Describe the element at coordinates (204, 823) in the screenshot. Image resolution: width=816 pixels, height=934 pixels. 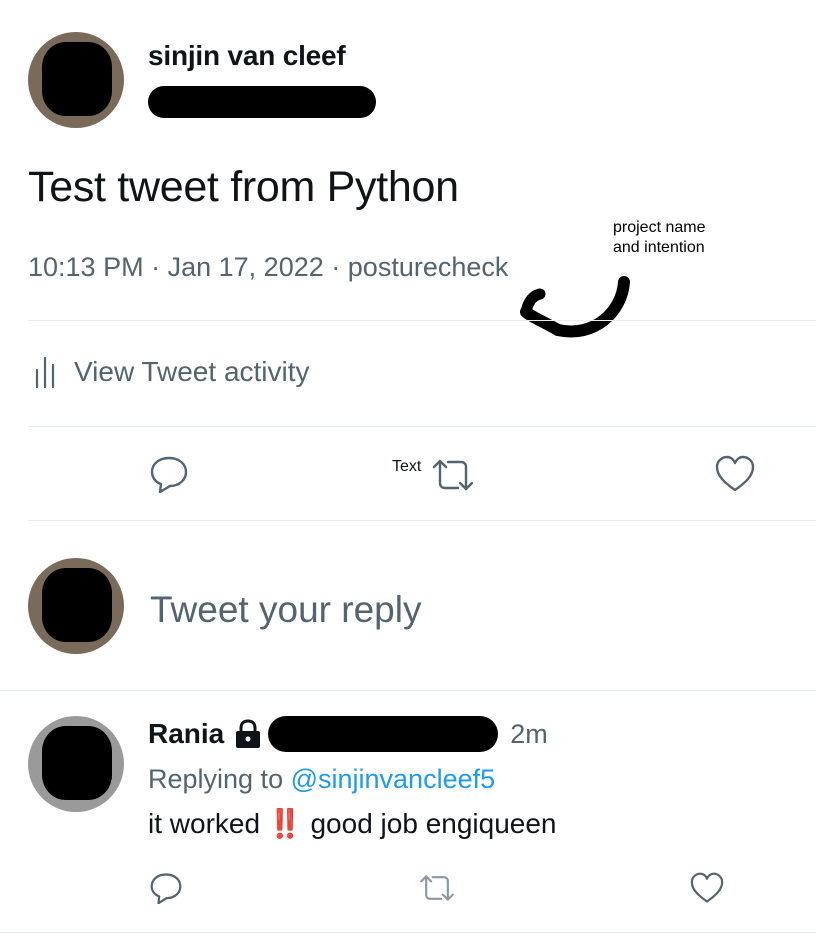
I see `reply-text-start: it worked` at that location.